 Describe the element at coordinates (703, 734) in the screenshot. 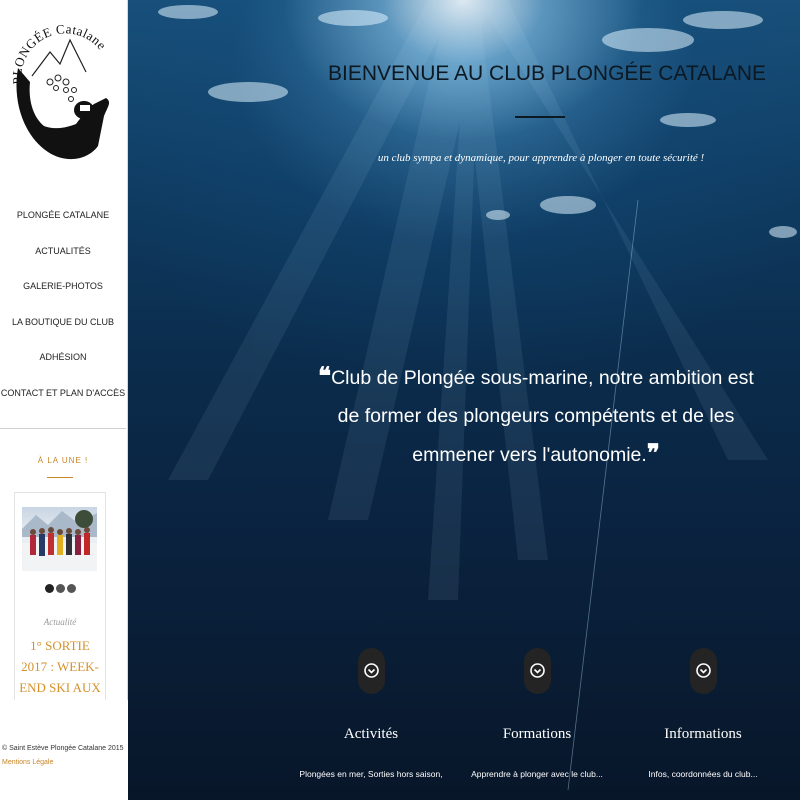

I see `feature-title: Informations` at that location.